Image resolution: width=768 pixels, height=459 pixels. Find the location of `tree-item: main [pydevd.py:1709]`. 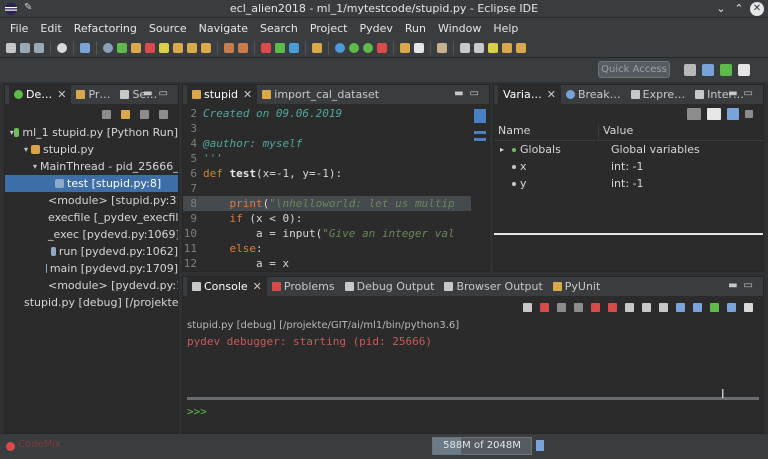

tree-item: main [pydevd.py:1709] is located at coordinates (91, 268).